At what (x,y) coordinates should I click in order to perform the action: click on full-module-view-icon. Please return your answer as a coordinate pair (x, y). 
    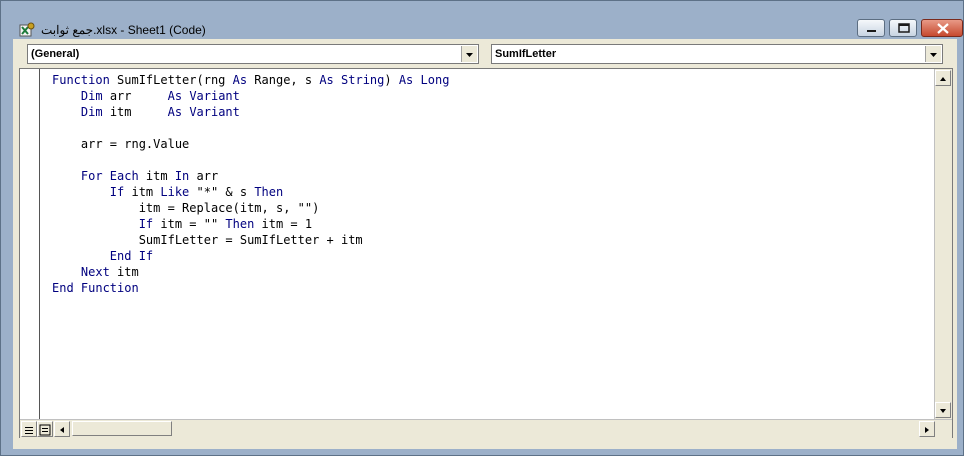
    Looking at the image, I should click on (45, 429).